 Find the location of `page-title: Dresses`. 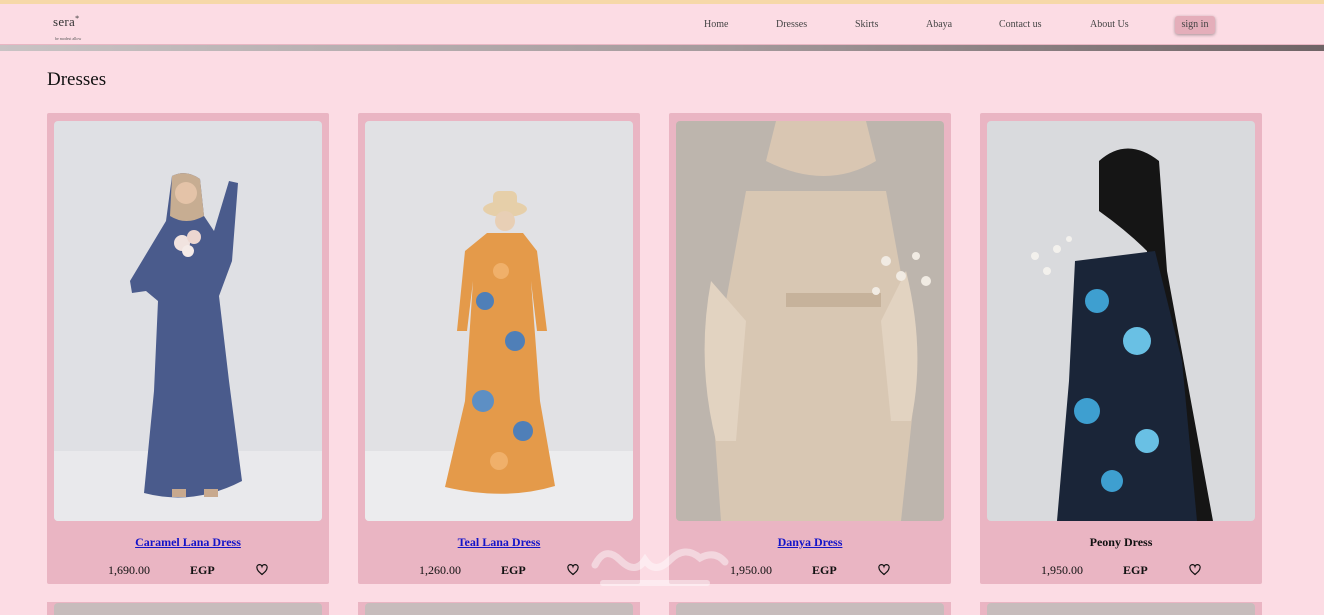

page-title: Dresses is located at coordinates (77, 79).